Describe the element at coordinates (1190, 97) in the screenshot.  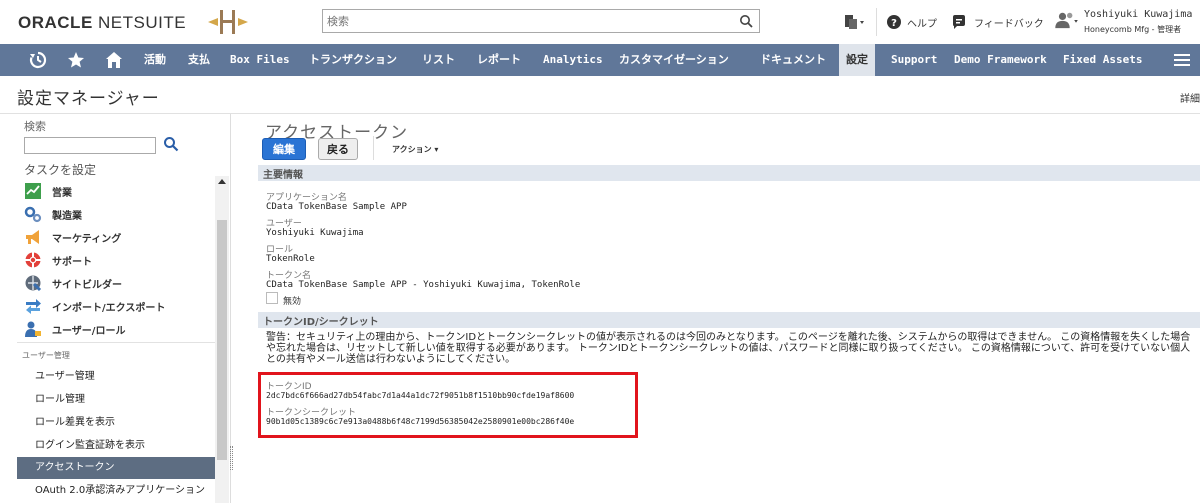
I see `detail-link: 詳細` at that location.